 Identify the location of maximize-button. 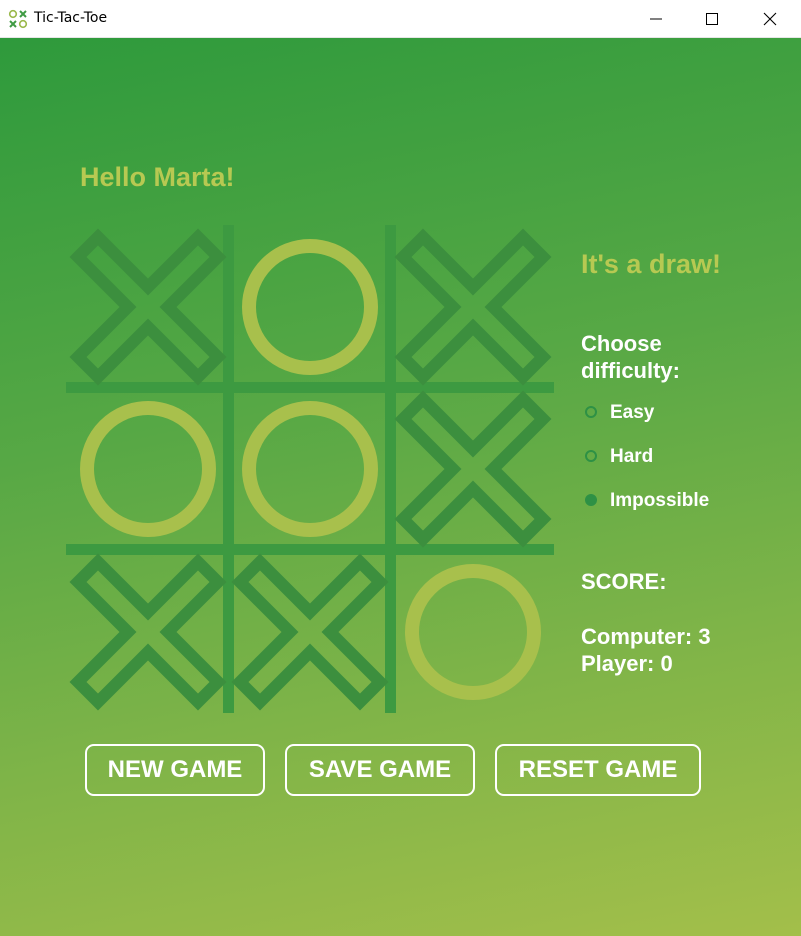
(712, 19).